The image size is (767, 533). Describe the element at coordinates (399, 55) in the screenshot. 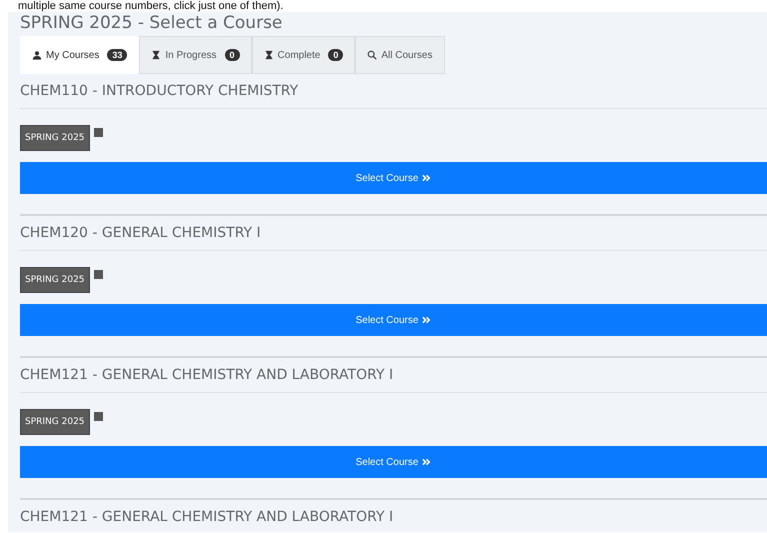

I see `tab: All Courses` at that location.